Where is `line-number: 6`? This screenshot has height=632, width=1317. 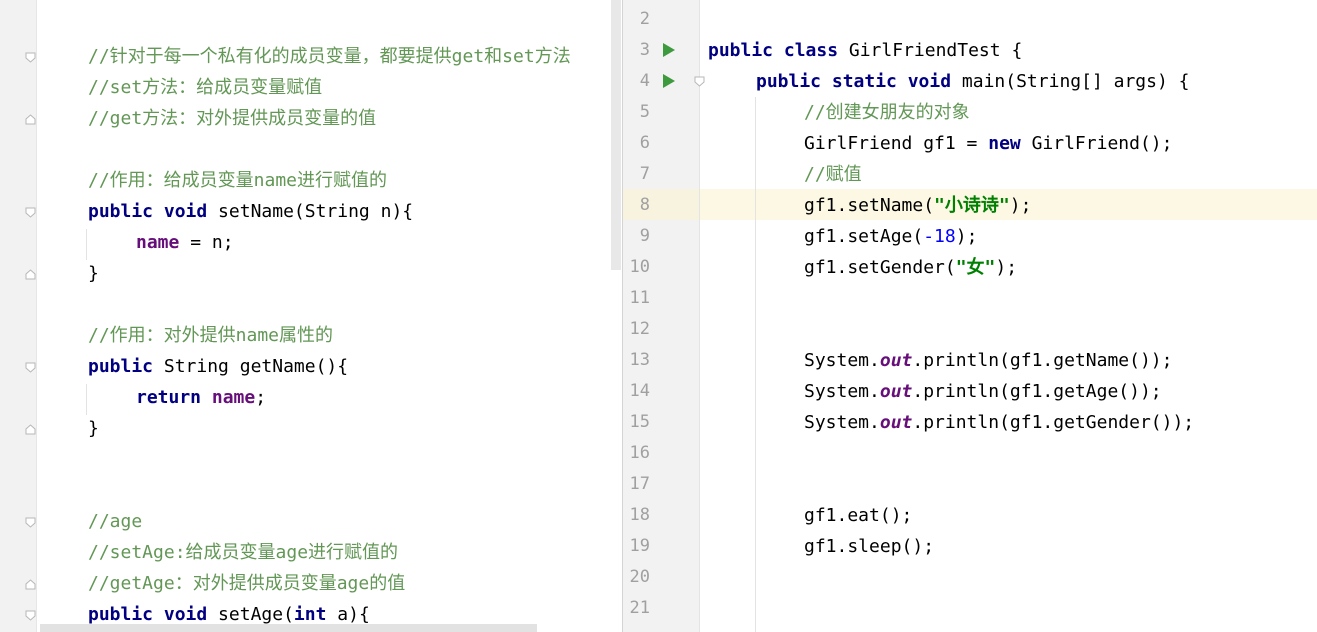 line-number: 6 is located at coordinates (644, 143).